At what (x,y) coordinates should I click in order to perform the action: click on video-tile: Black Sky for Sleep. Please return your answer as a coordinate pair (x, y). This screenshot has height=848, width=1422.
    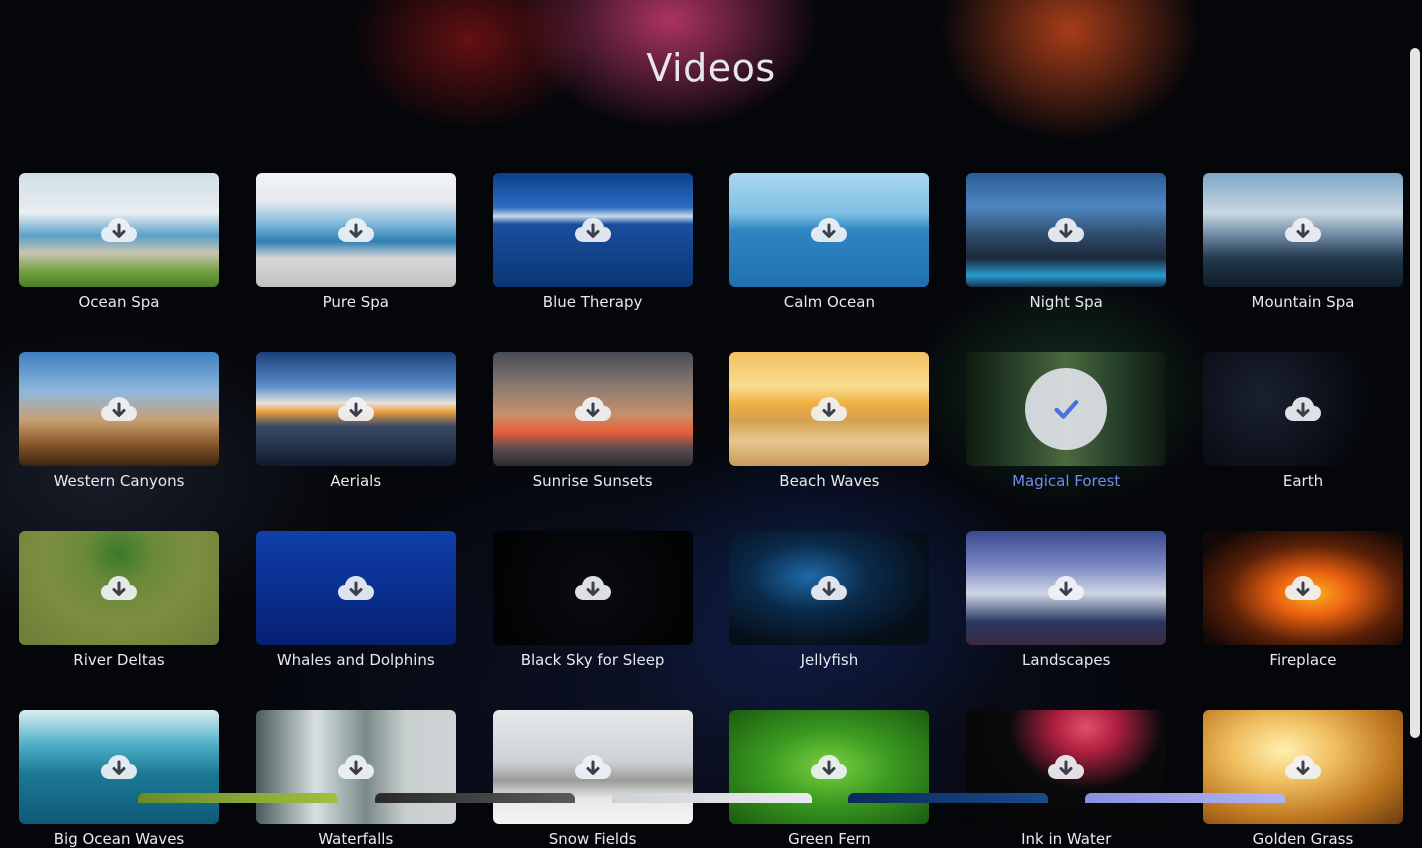
    Looking at the image, I should click on (592, 600).